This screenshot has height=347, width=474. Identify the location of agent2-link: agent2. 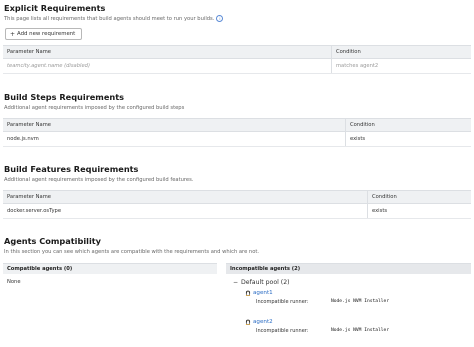
(263, 322).